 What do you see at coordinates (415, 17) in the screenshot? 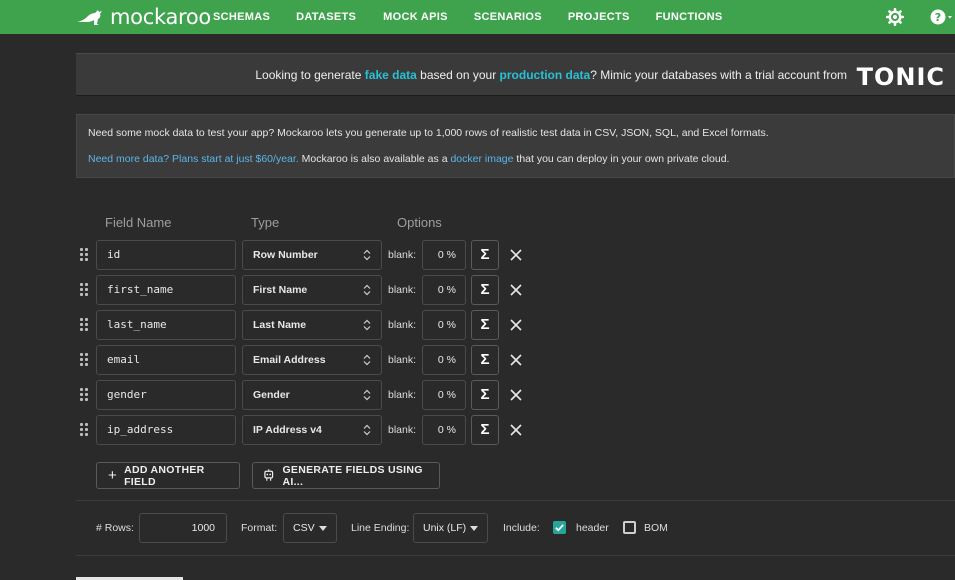
I see `nav-mock-apis: MOCK APIS` at bounding box center [415, 17].